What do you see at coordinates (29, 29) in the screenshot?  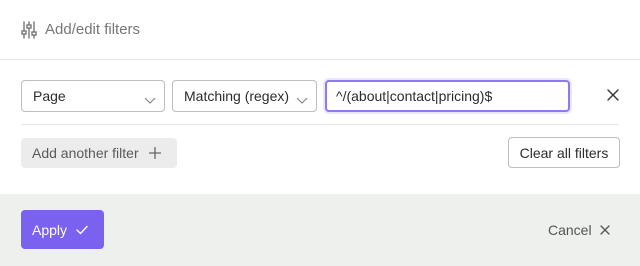 I see `sliders-icon` at bounding box center [29, 29].